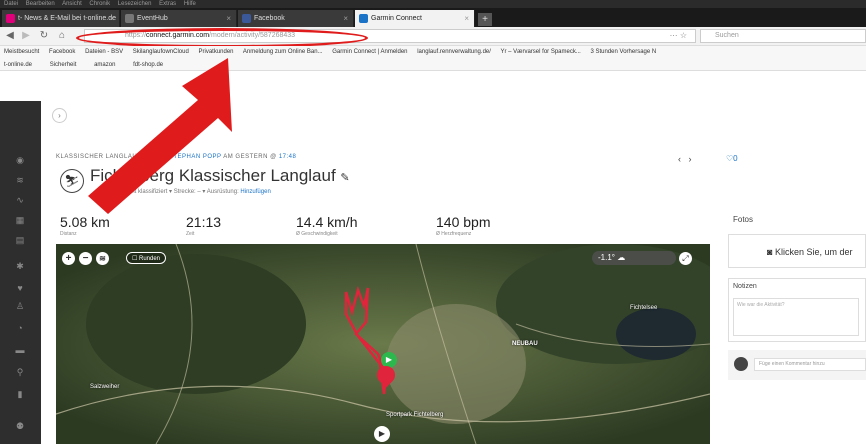 This screenshot has height=444, width=866. Describe the element at coordinates (810, 364) in the screenshot. I see `comment-input: Füge einen Kommentar hinzu` at that location.